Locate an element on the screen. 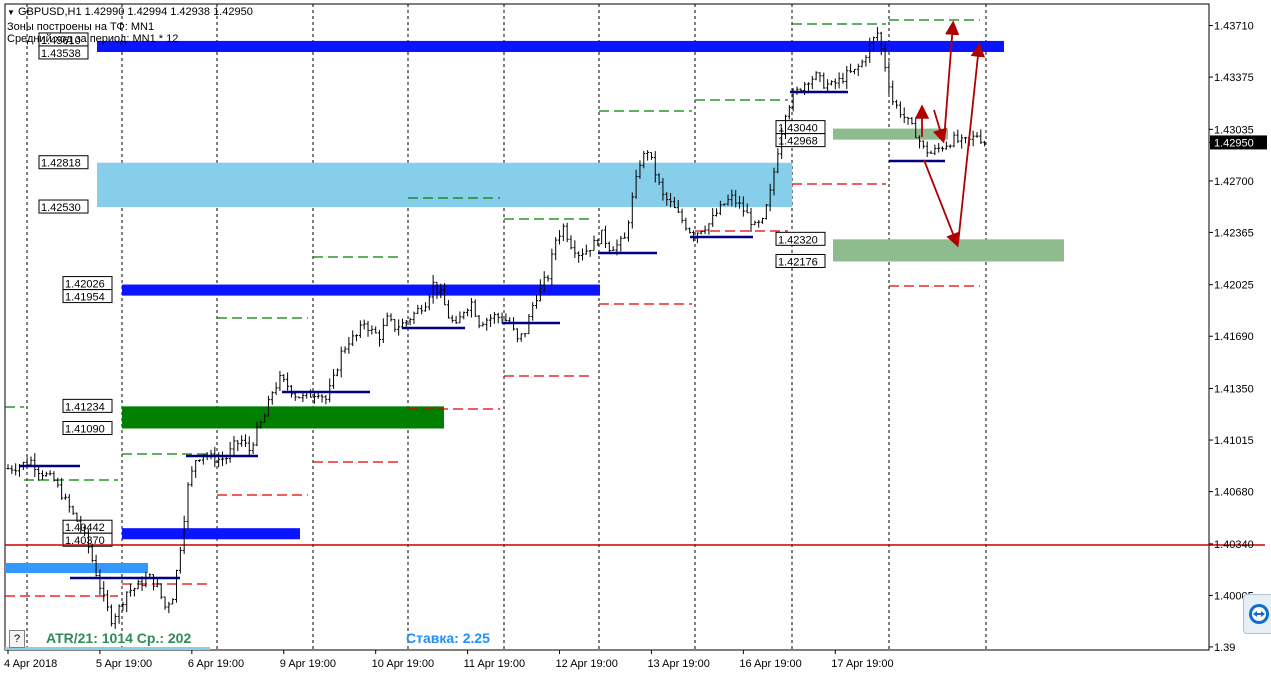 The image size is (1271, 676). y-tick-label: 1.42025 is located at coordinates (1234, 286).